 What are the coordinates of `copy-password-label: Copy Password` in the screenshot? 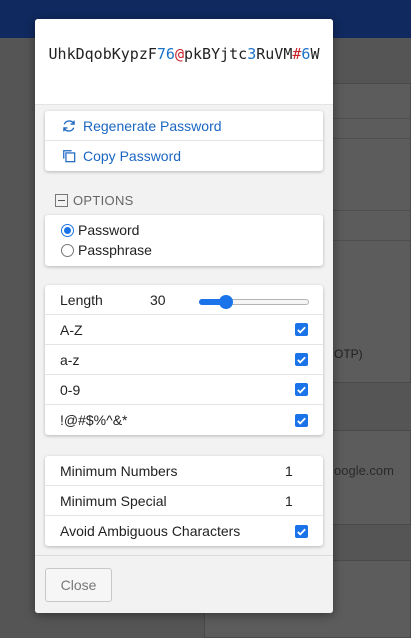 It's located at (132, 156).